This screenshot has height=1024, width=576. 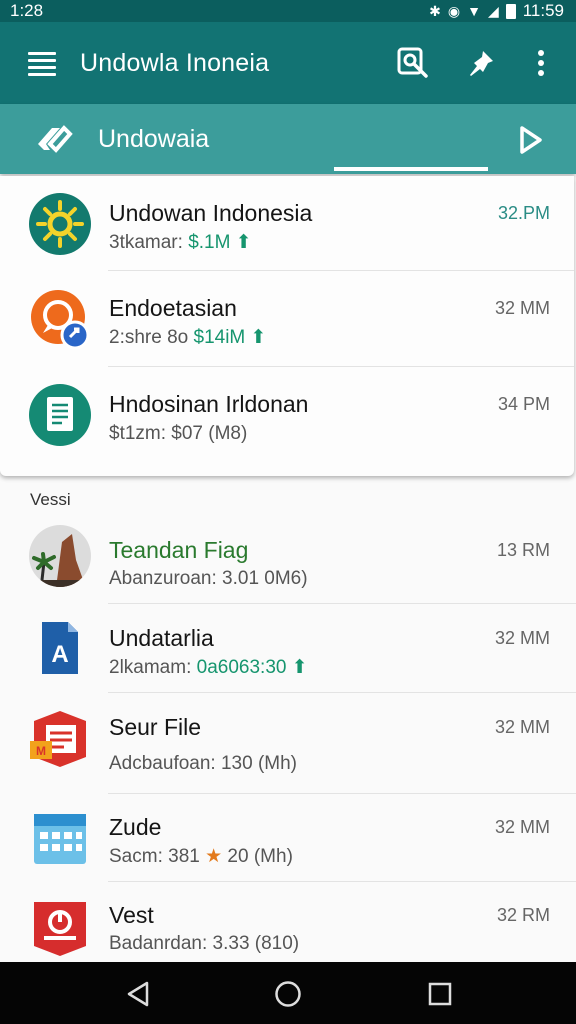 I want to click on navigation-bar, so click(x=288, y=993).